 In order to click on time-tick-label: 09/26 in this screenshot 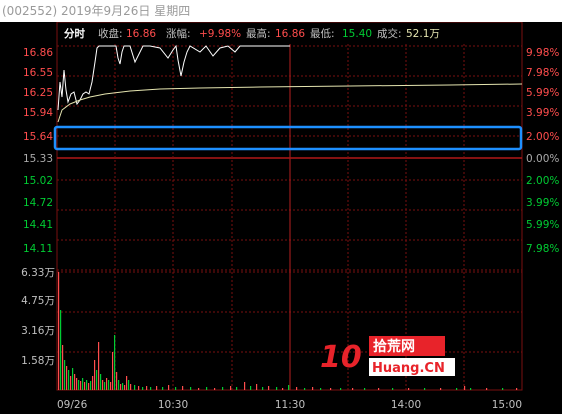, I will do `click(72, 405)`.